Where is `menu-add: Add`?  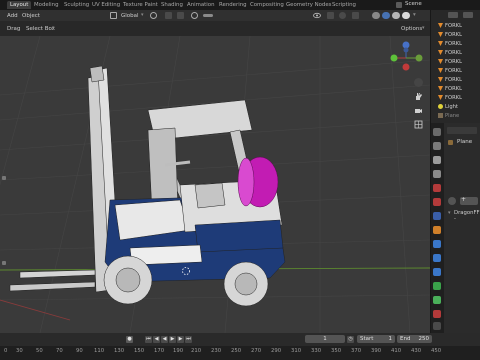
menu-add: Add is located at coordinates (12, 16).